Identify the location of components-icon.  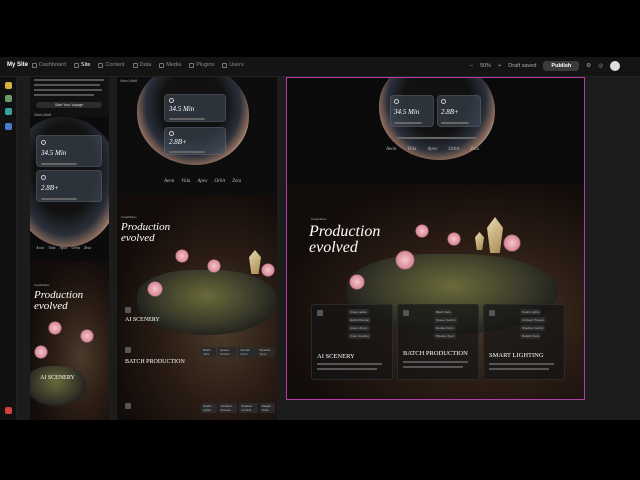
(8, 126).